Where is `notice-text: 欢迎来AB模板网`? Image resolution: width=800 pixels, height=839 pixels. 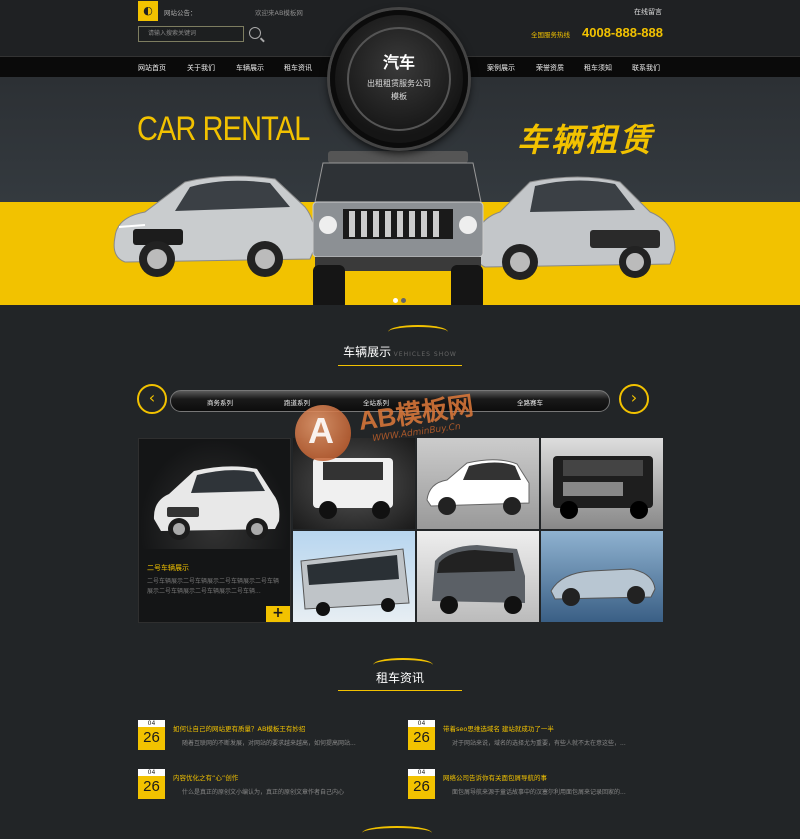 notice-text: 欢迎来AB模板网 is located at coordinates (279, 12).